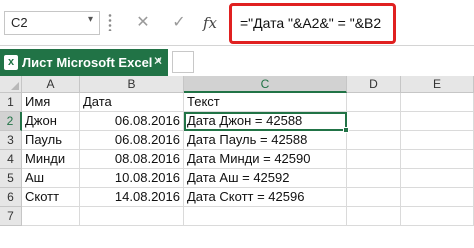  Describe the element at coordinates (51, 178) in the screenshot. I see `cell-a5: Аш` at that location.